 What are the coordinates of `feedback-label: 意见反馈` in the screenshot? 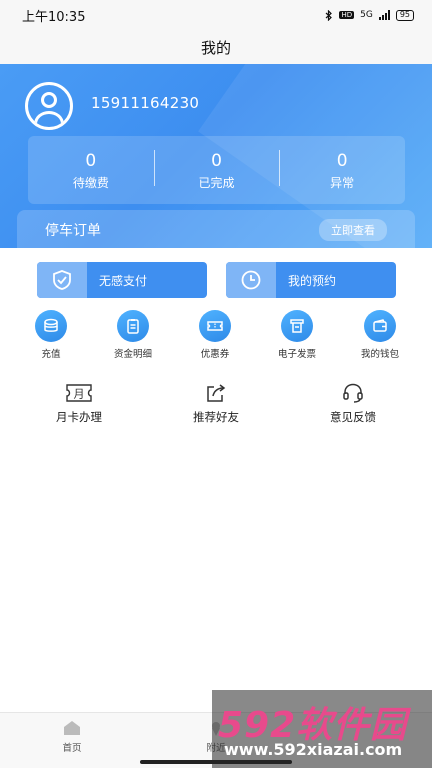 It's located at (353, 417).